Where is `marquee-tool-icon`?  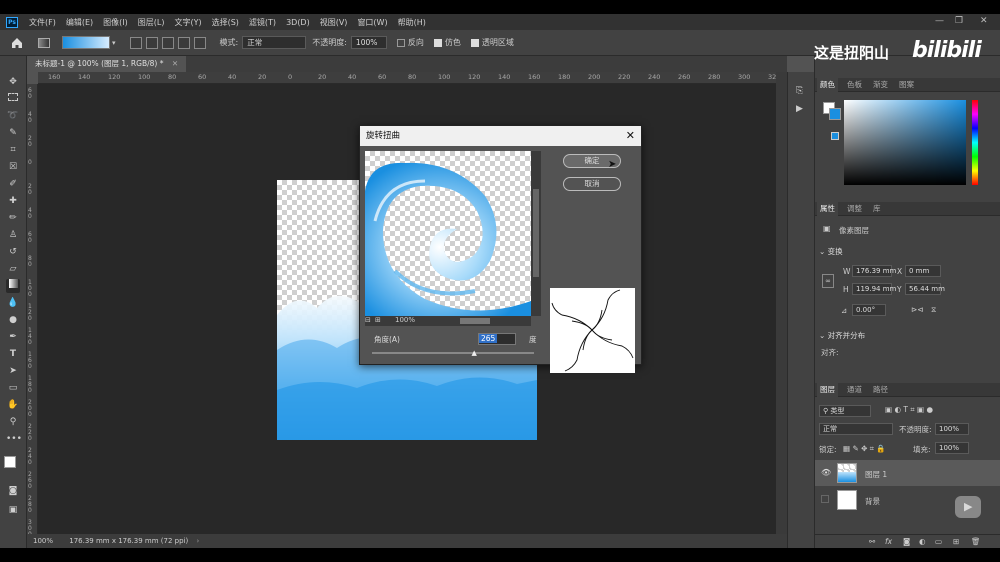
marquee-tool-icon is located at coordinates (13, 99).